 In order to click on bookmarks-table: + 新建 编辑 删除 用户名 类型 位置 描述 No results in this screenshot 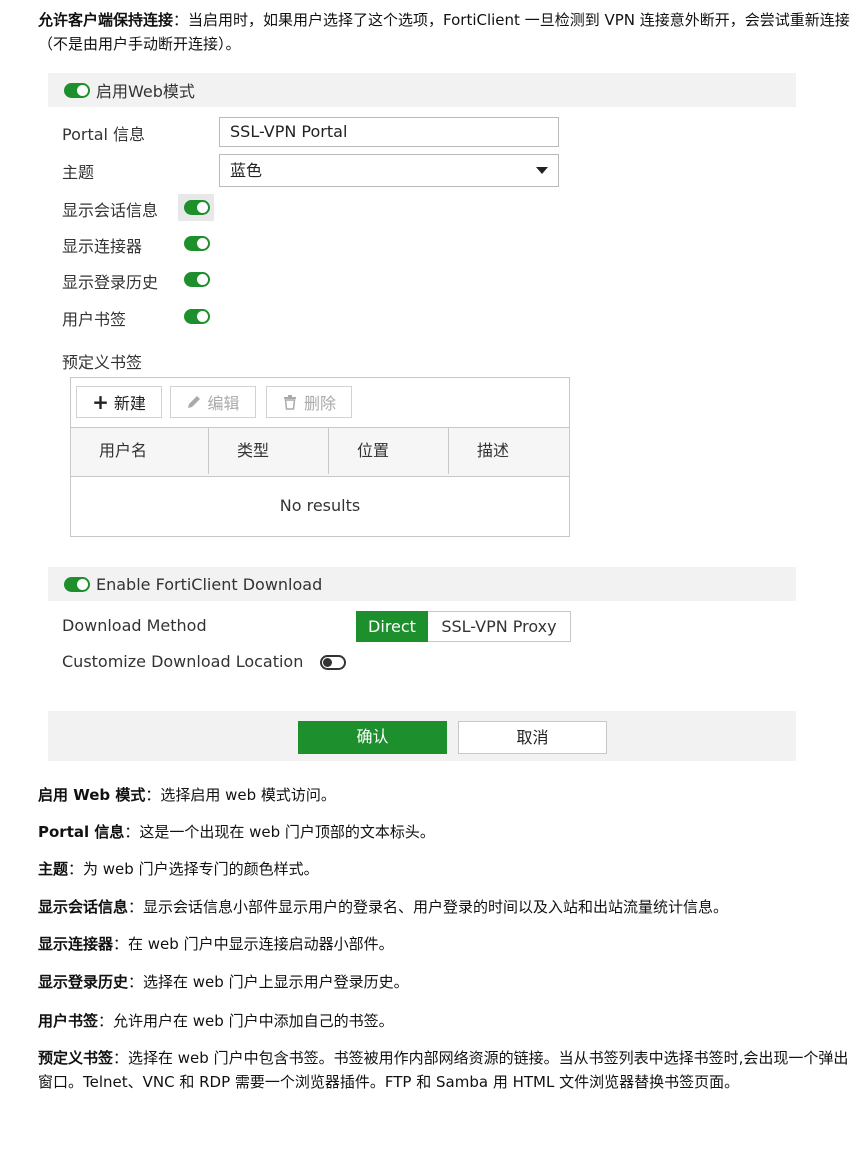, I will do `click(320, 457)`.